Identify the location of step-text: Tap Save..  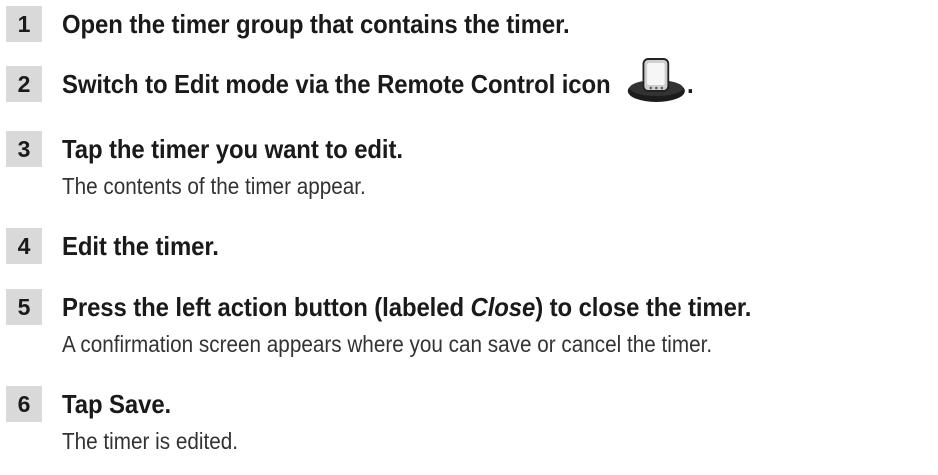
(117, 404).